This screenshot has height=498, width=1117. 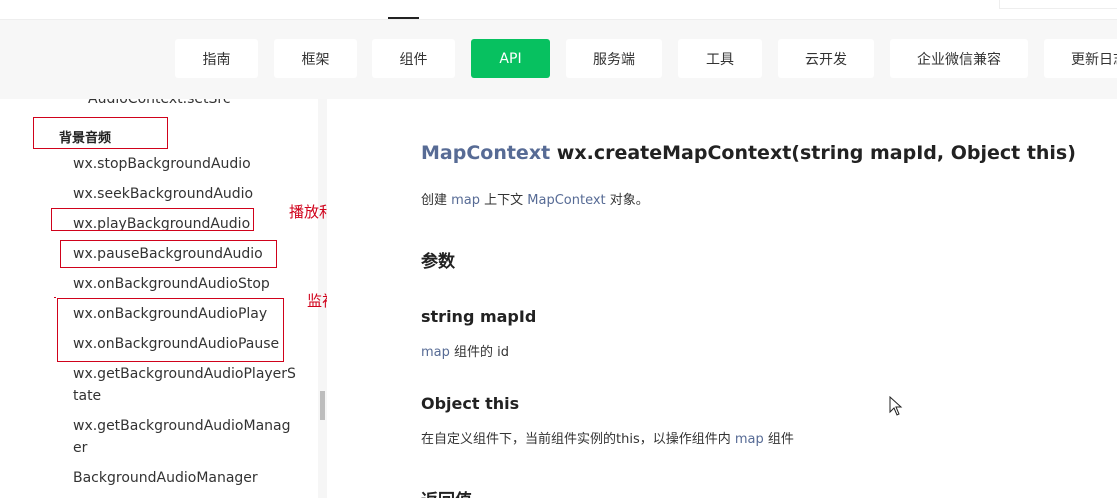 What do you see at coordinates (578, 439) in the screenshot?
I see `param-this-text-1: 在自定义组件下，当前组件实例的this，以操作组件内` at bounding box center [578, 439].